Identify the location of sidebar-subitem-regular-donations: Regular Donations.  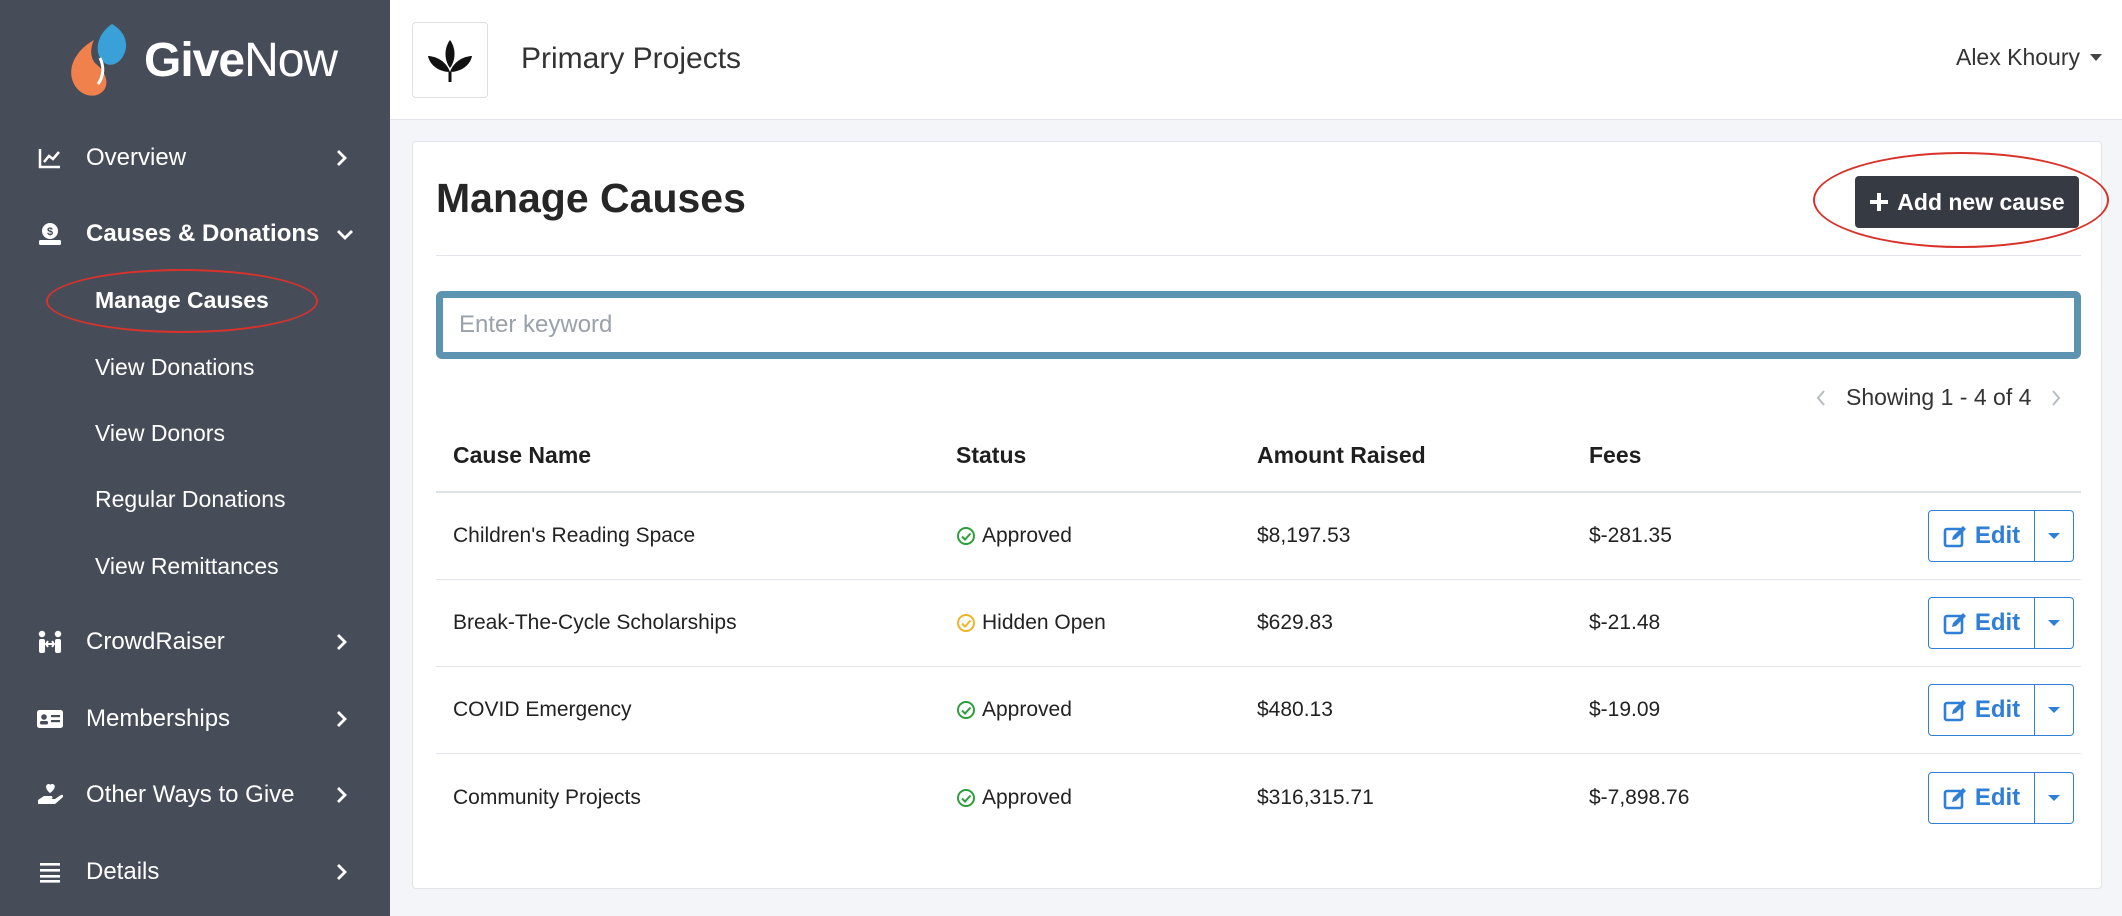
(190, 499).